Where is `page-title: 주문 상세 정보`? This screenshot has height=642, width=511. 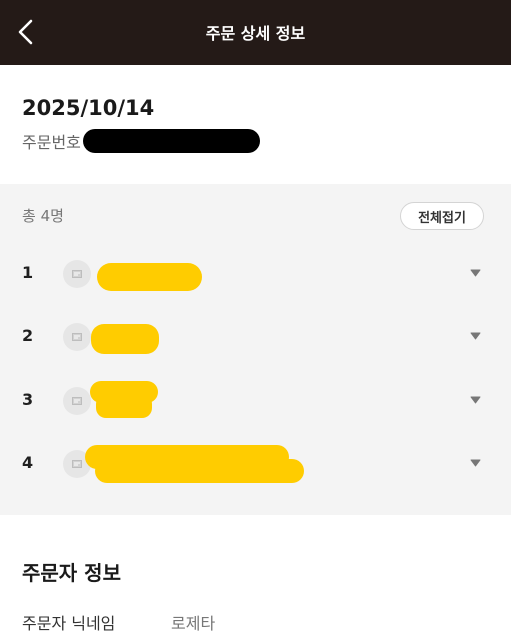 page-title: 주문 상세 정보 is located at coordinates (255, 33).